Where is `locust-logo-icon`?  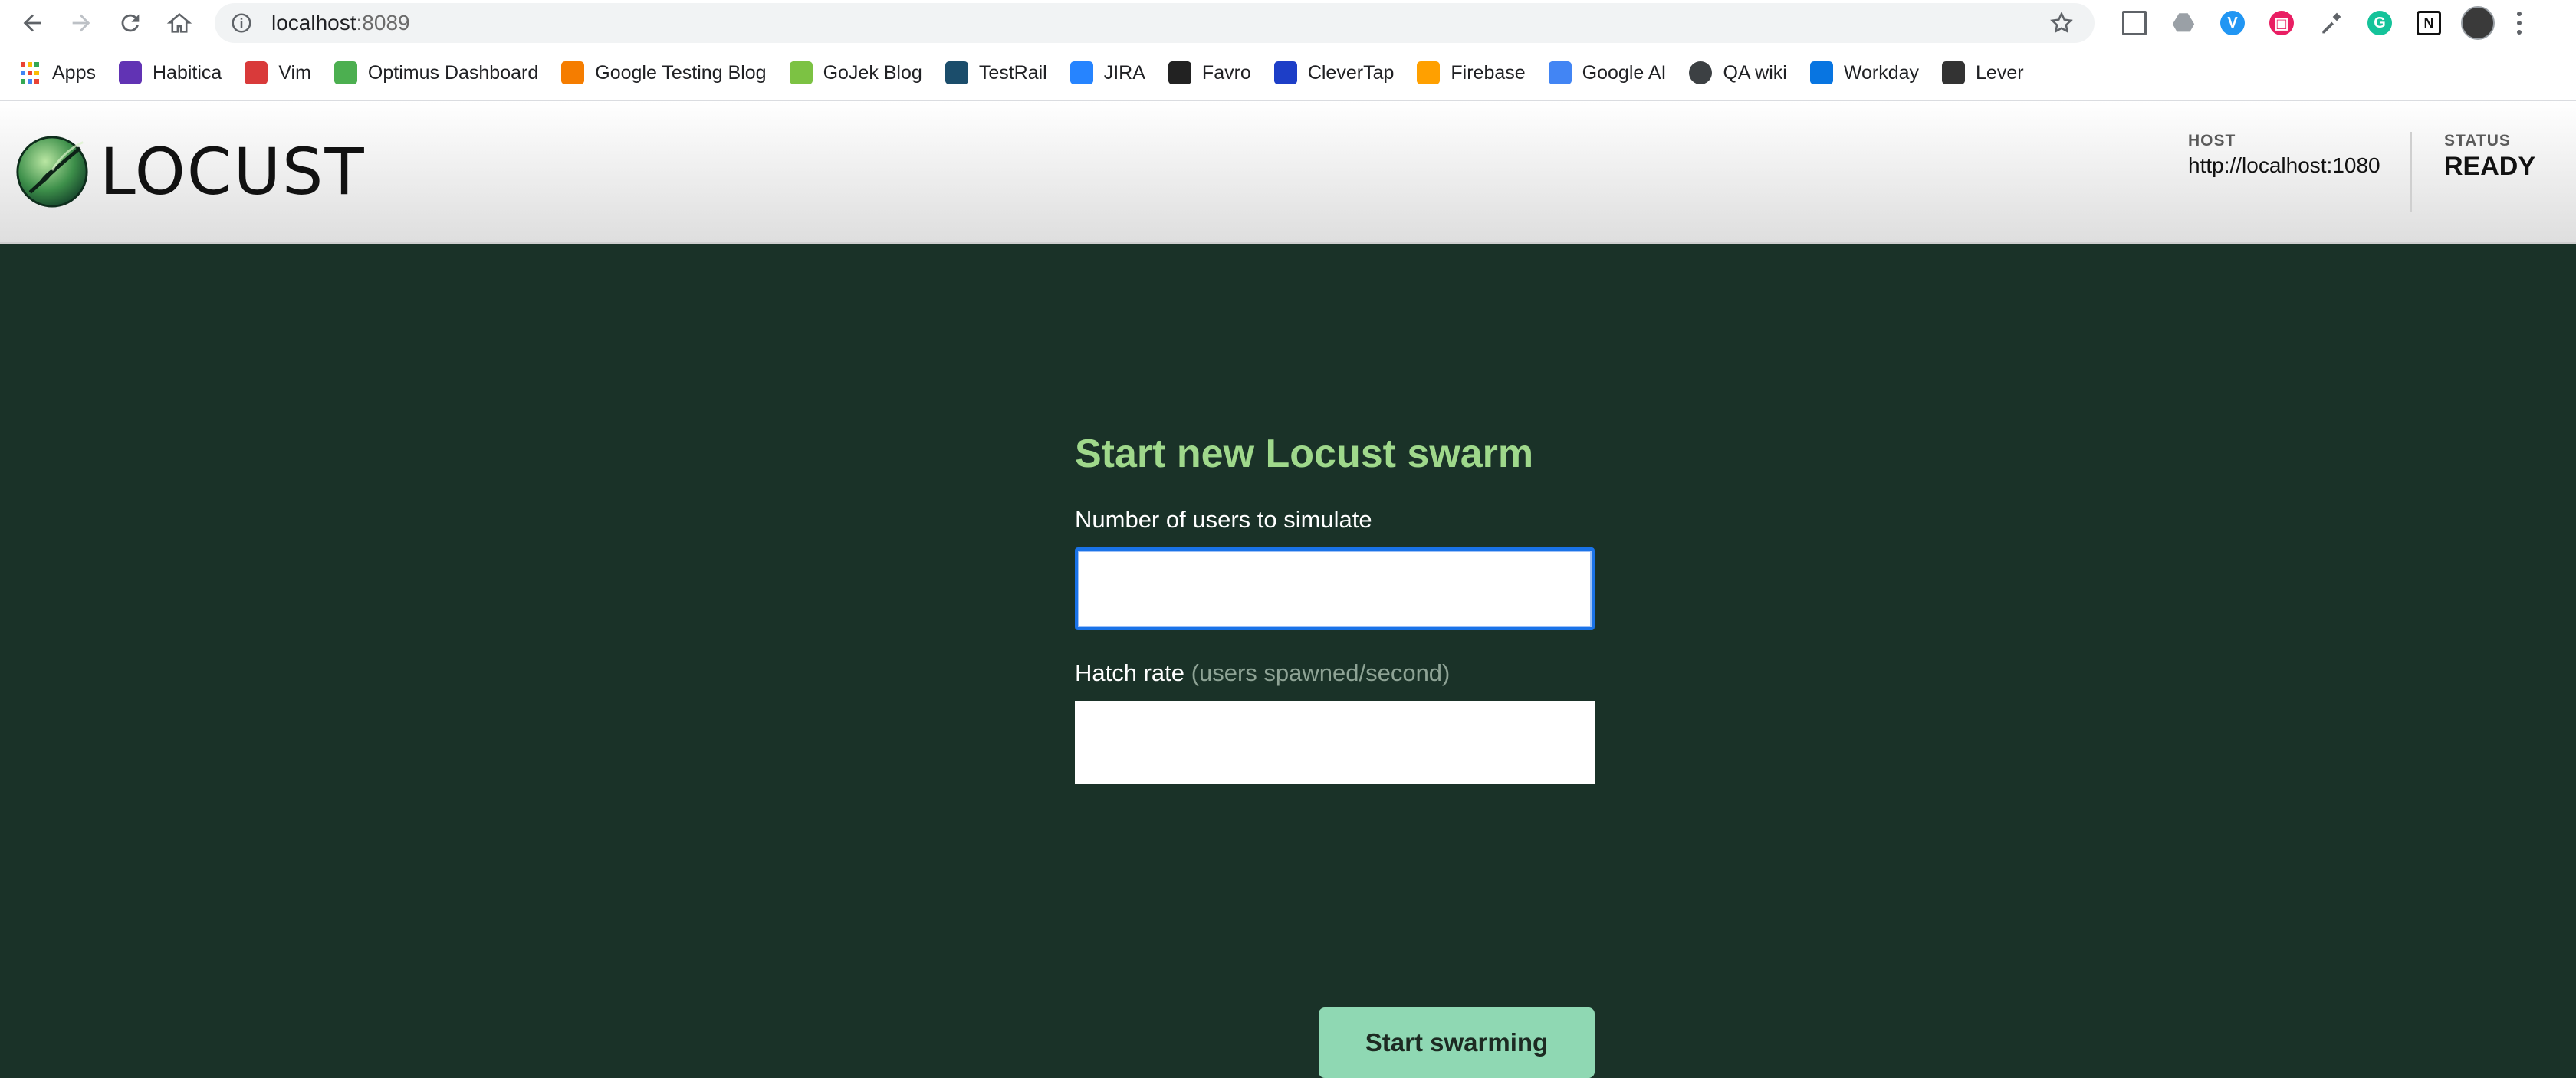
locust-logo-icon is located at coordinates (52, 172).